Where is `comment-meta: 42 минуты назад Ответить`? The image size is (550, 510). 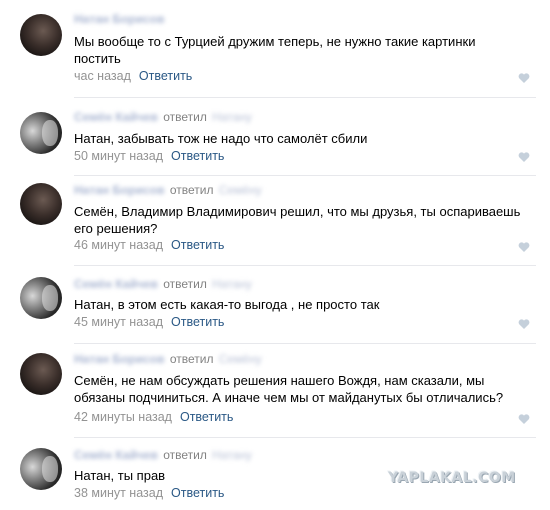
comment-meta: 42 минуты назад Ответить is located at coordinates (153, 417).